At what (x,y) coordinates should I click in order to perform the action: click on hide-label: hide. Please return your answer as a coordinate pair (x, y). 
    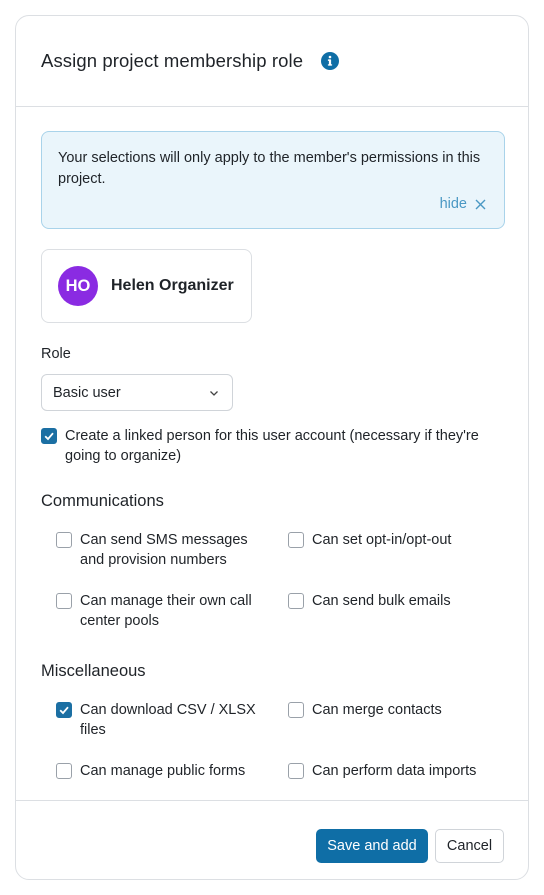
    Looking at the image, I should click on (453, 204).